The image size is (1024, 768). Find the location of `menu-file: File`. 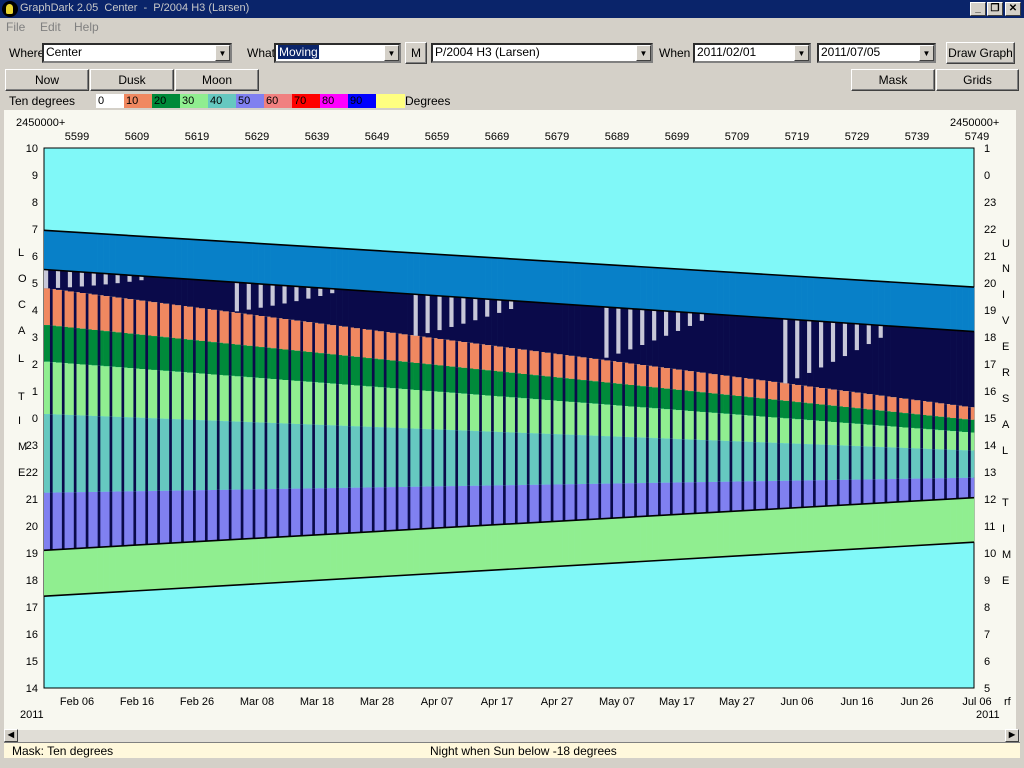

menu-file: File is located at coordinates (15, 27).